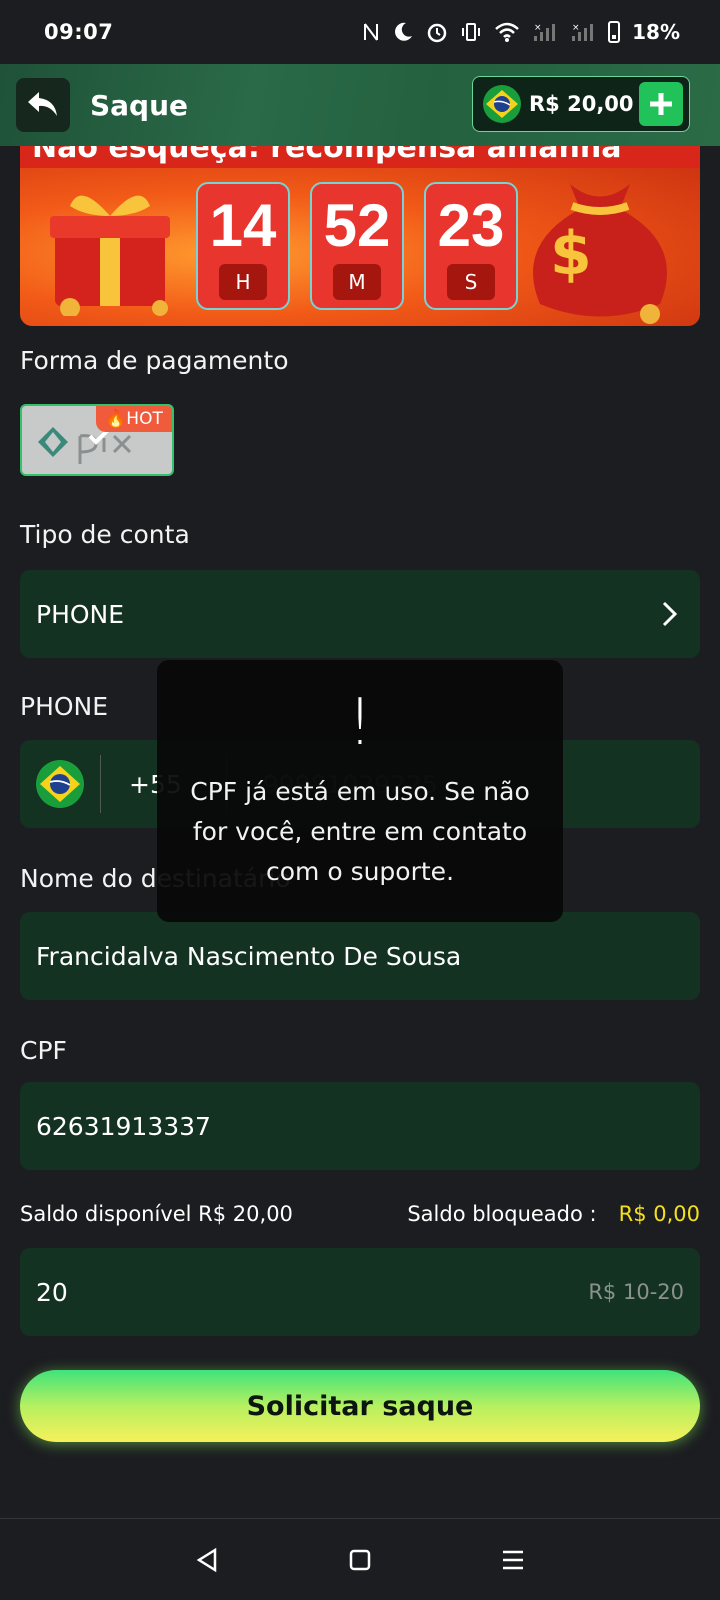 Image resolution: width=720 pixels, height=1600 pixels. I want to click on money-bag-icon: $, so click(600, 254).